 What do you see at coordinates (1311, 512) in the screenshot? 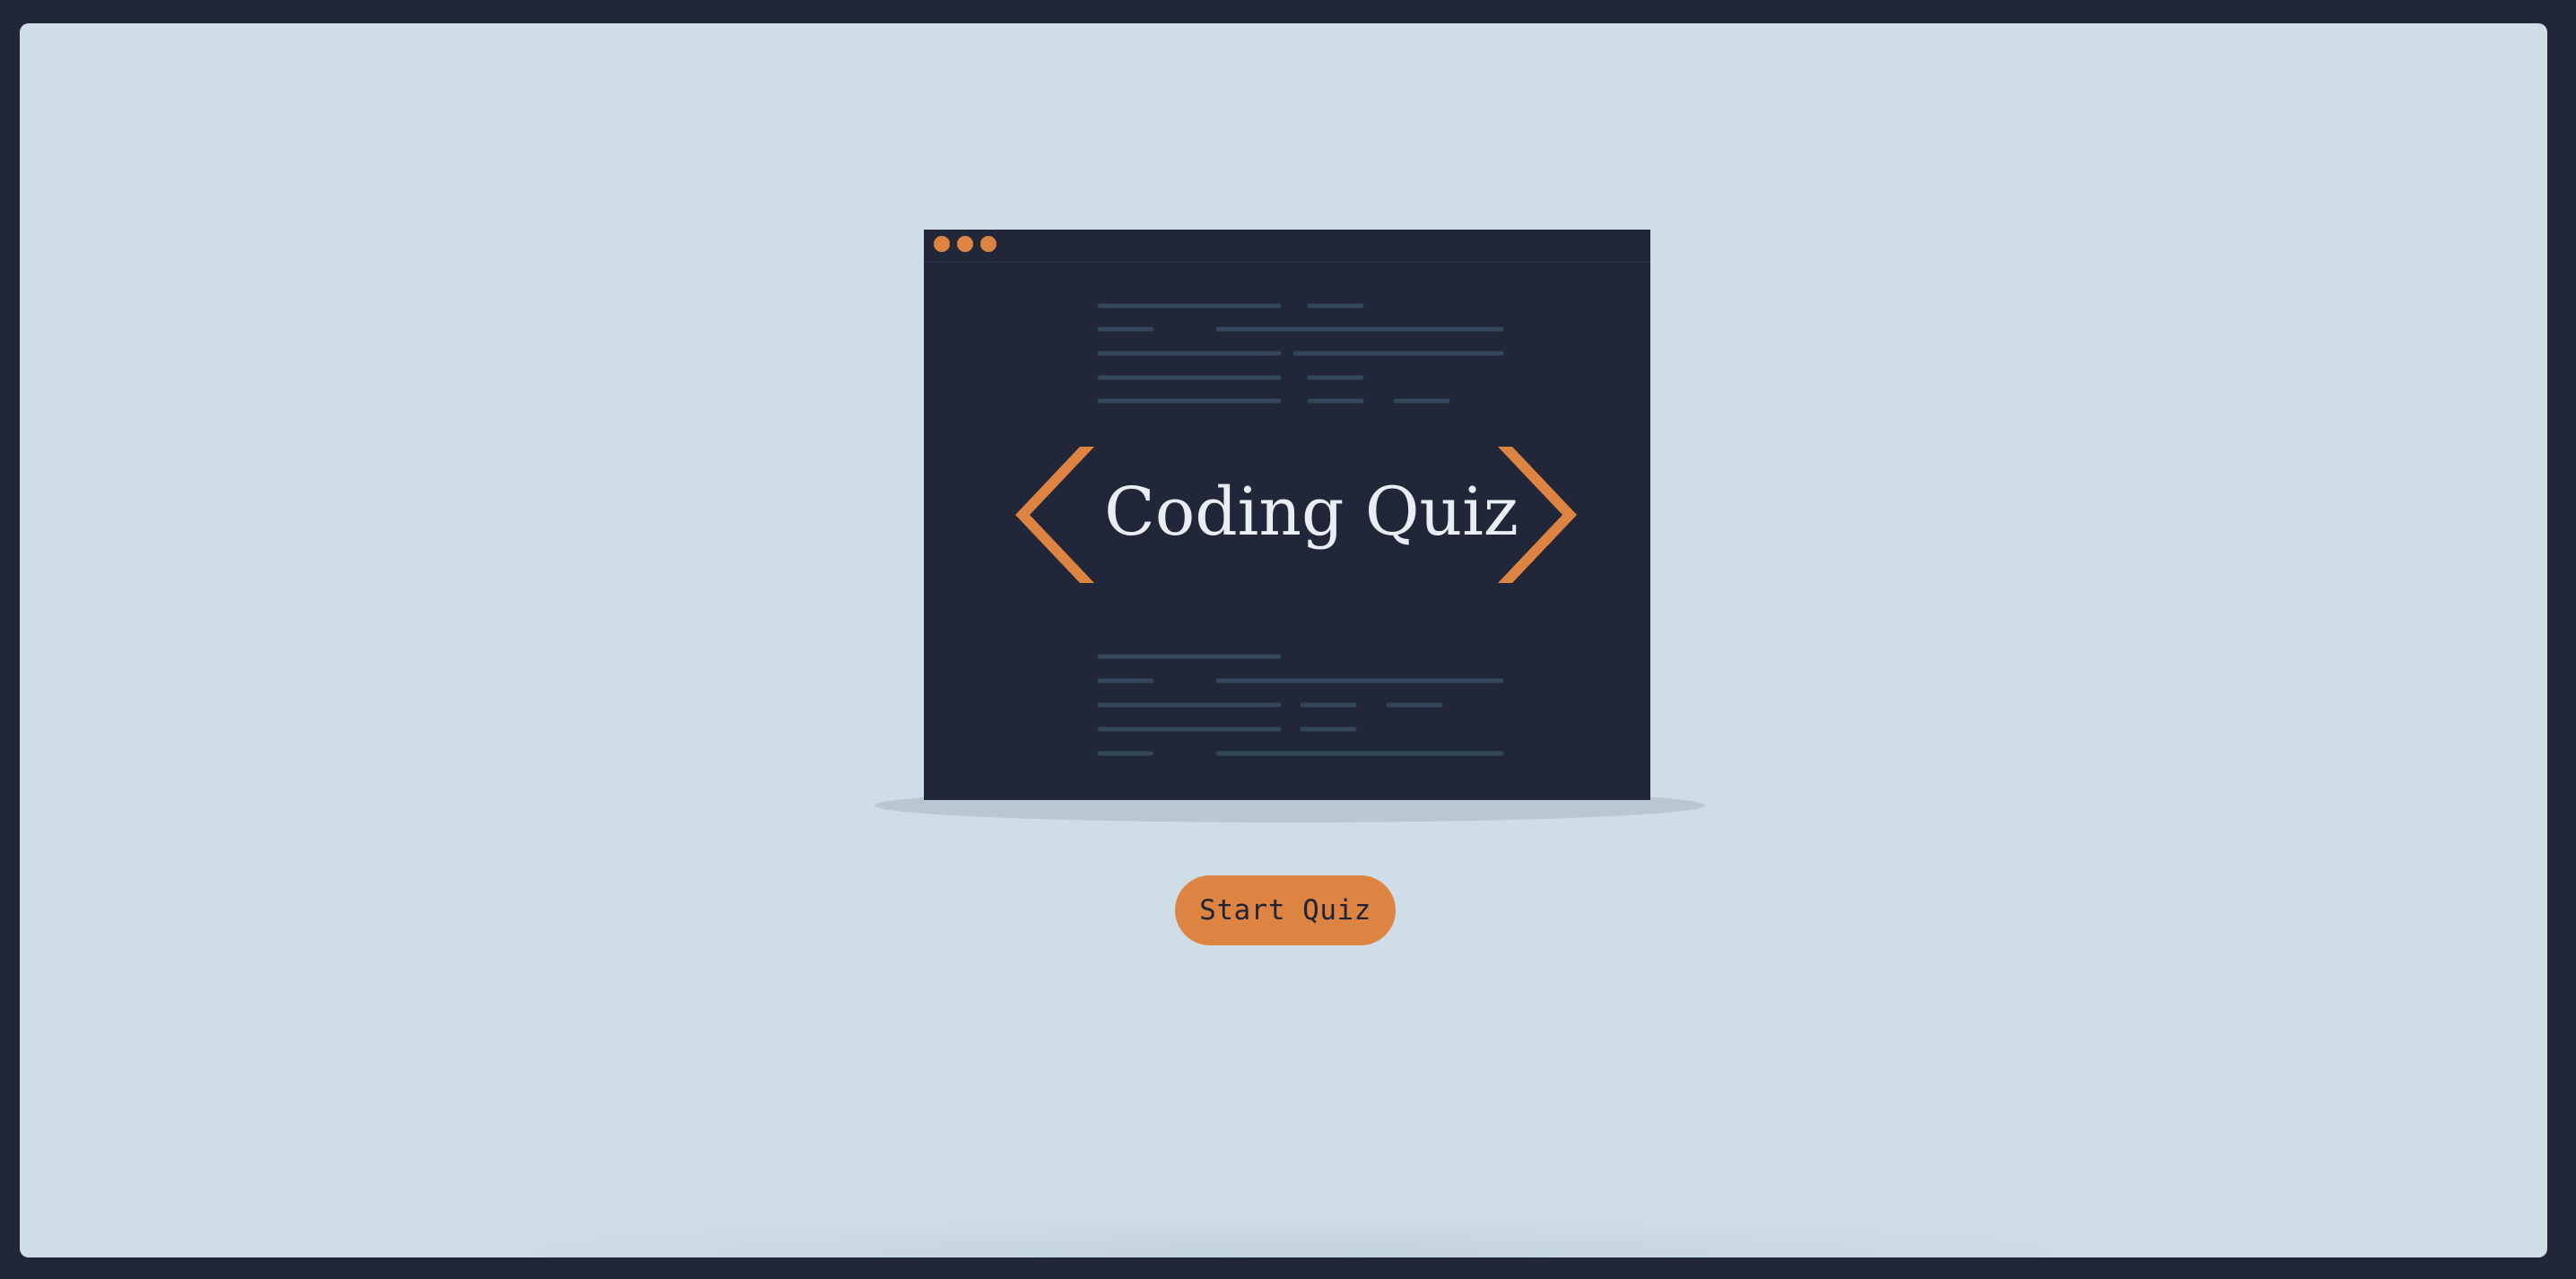
I see `illustration-title: Coding Quiz` at bounding box center [1311, 512].